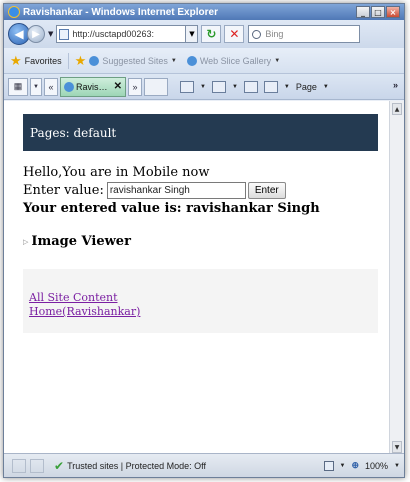  What do you see at coordinates (36, 86) in the screenshot?
I see `tab-list-dropdown: ▼` at bounding box center [36, 86].